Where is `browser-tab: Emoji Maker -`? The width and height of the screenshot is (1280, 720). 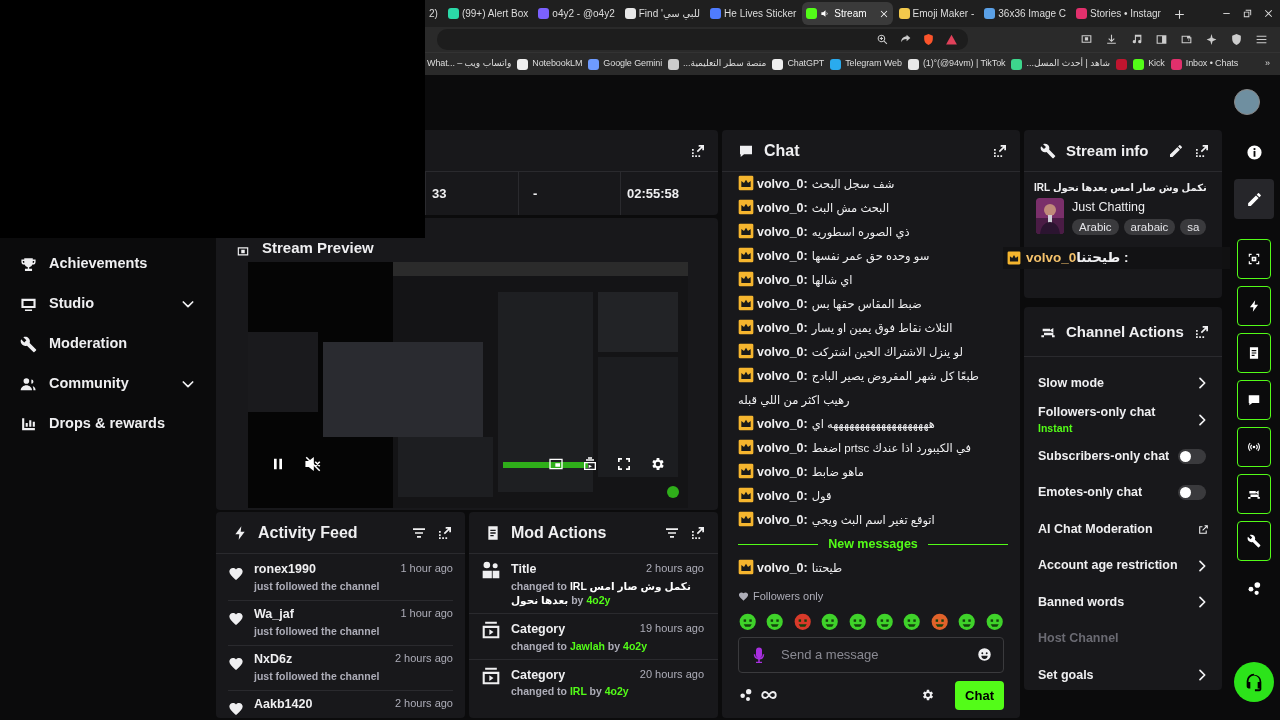 browser-tab: Emoji Maker - is located at coordinates (936, 13).